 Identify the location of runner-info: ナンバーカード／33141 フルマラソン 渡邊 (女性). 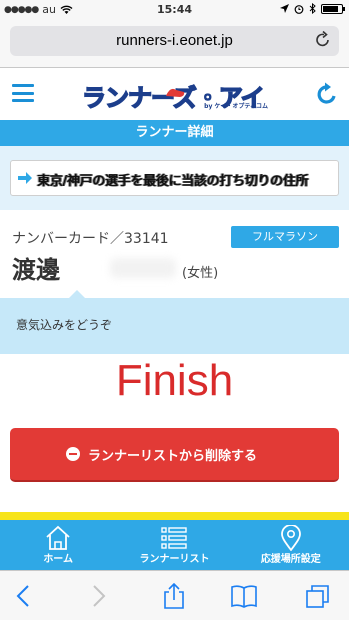
(174, 254).